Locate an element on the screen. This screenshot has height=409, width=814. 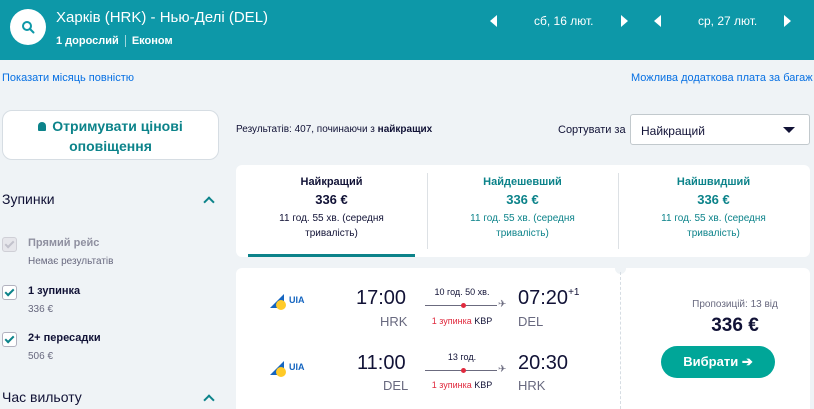
arrow-right-icon: ➔ is located at coordinates (747, 361).